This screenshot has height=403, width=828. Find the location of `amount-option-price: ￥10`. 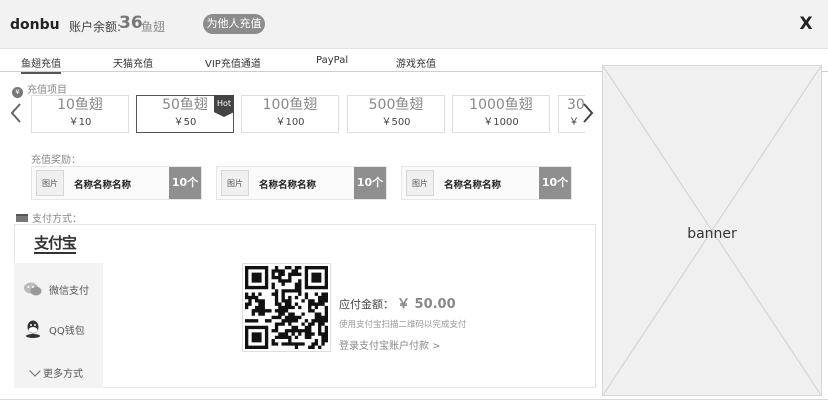

amount-option-price: ￥10 is located at coordinates (80, 122).